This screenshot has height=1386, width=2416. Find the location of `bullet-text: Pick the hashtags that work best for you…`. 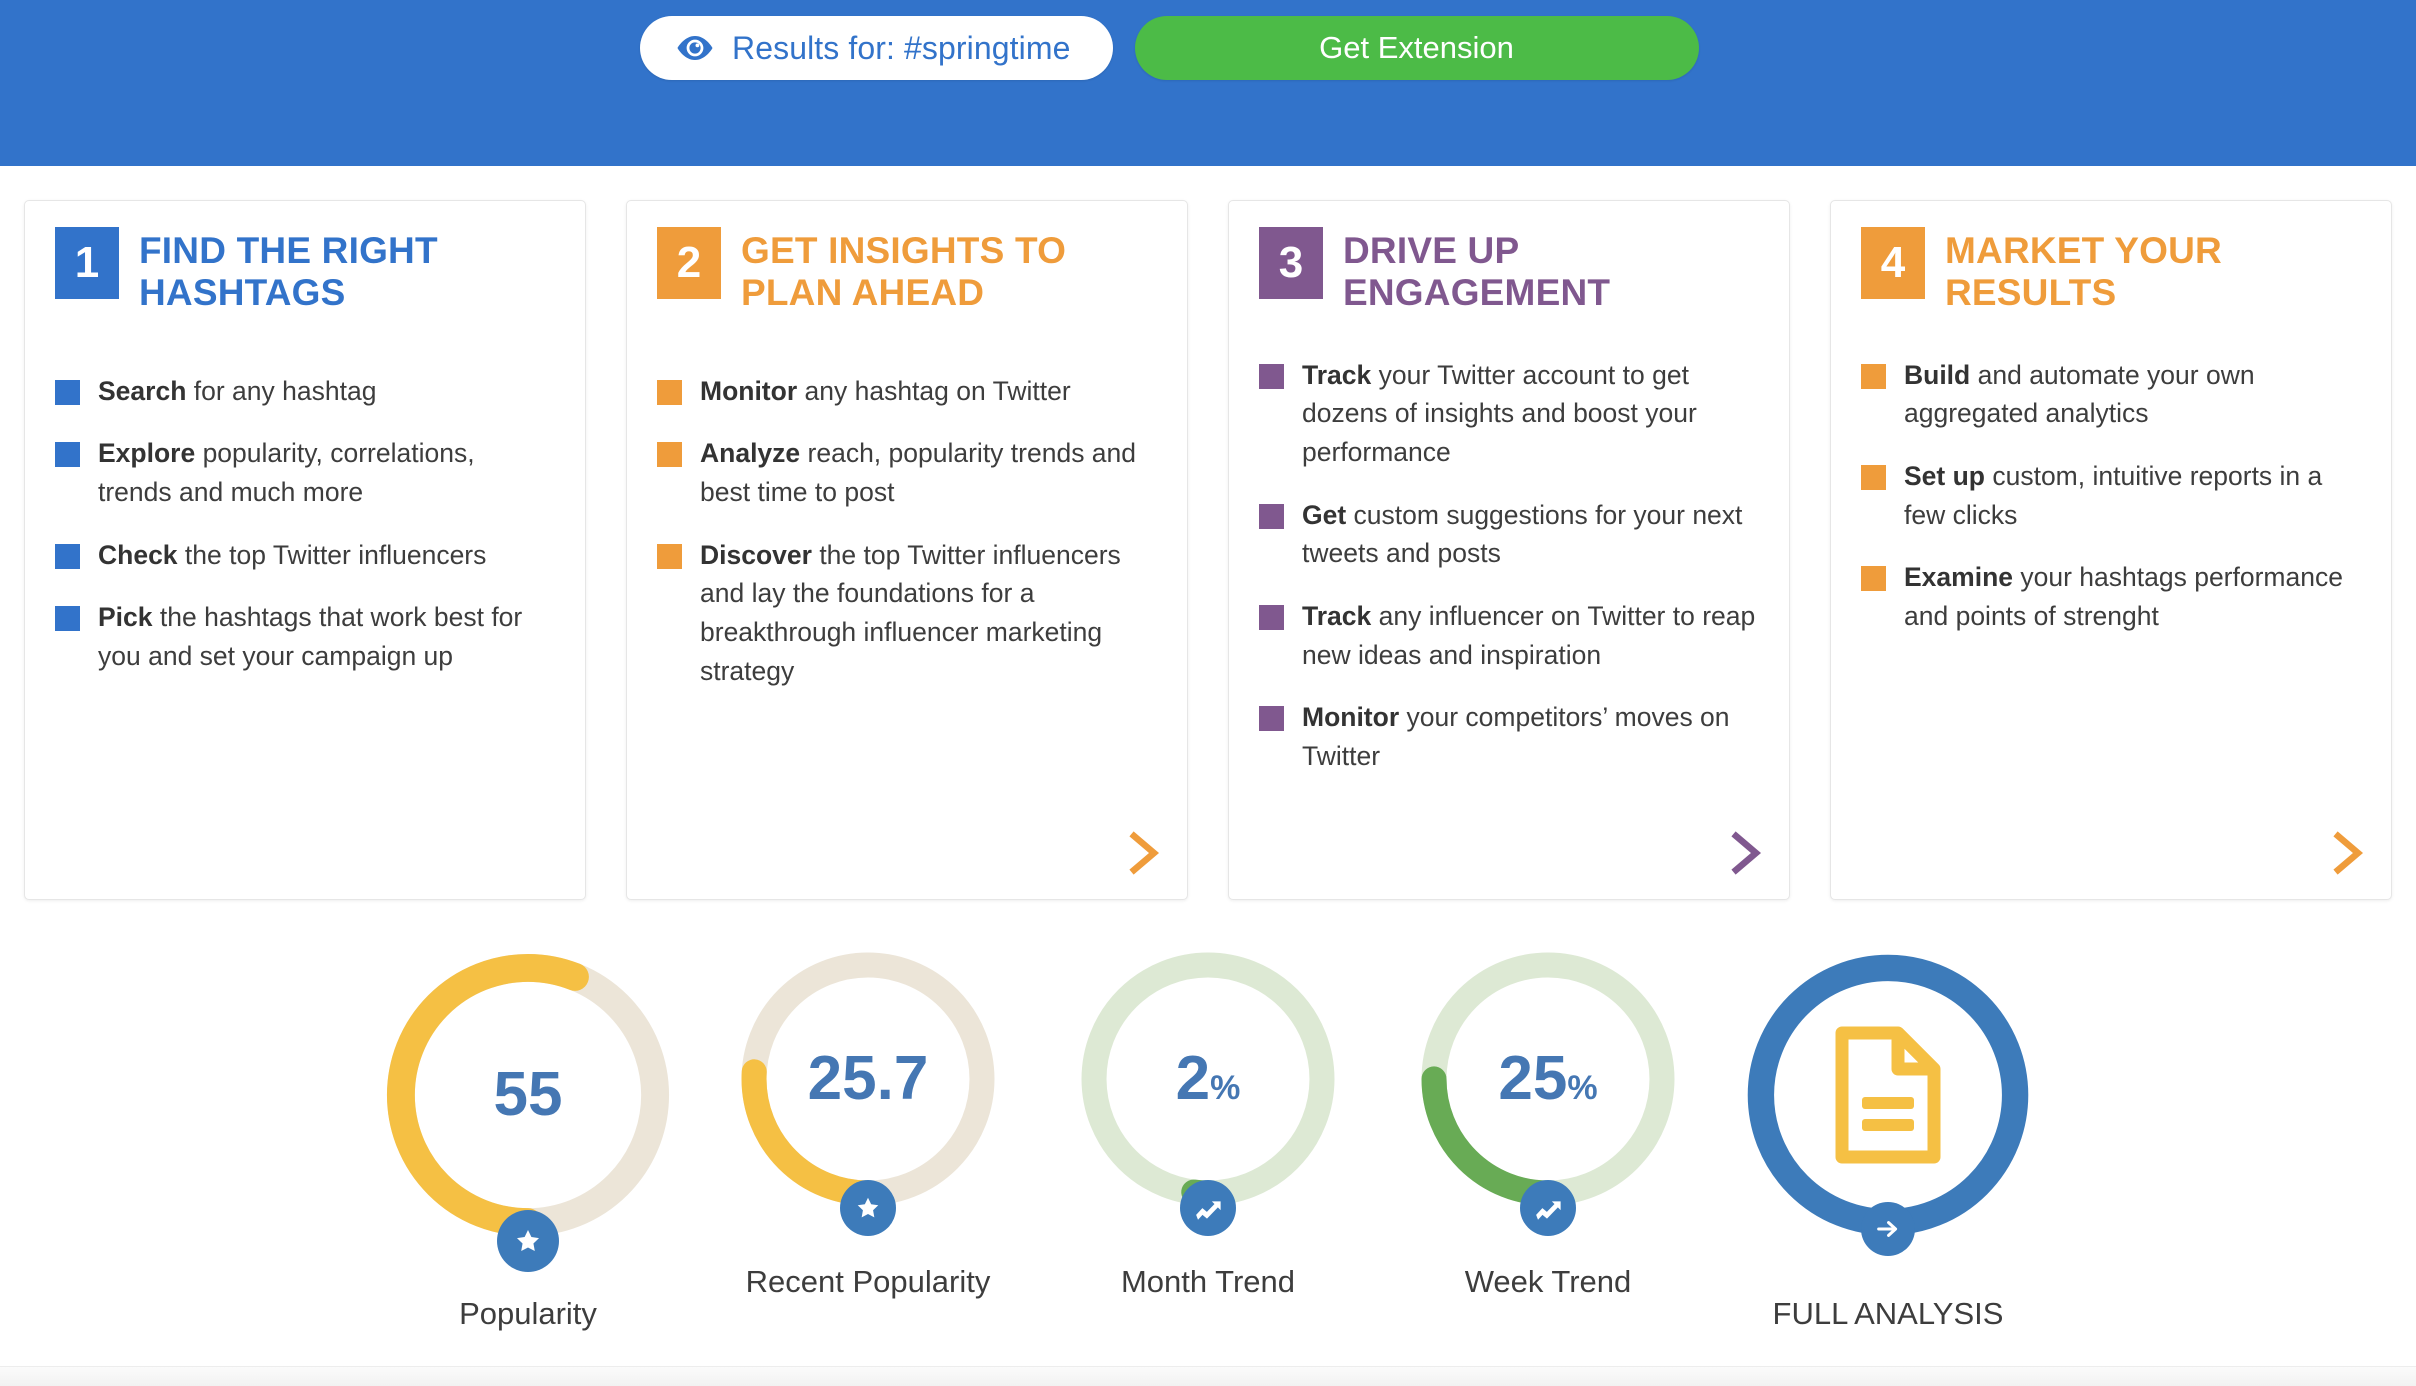

bullet-text: Pick the hashtags that work best for you… is located at coordinates (326, 636).